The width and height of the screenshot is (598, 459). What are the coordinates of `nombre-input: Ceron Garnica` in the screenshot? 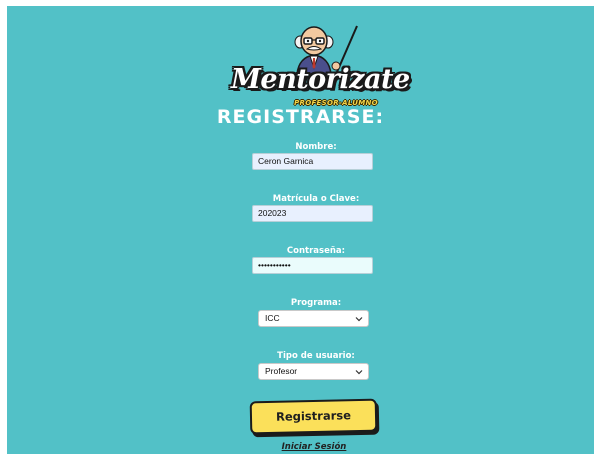 It's located at (312, 161).